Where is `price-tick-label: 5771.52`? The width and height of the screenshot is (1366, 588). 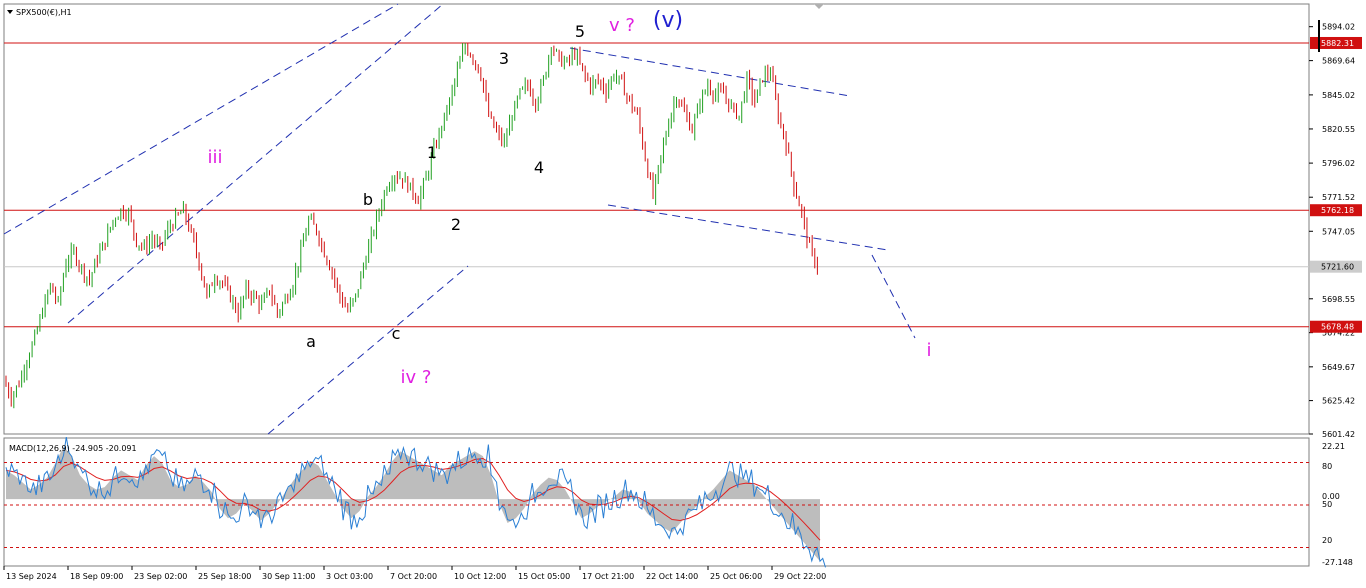 price-tick-label: 5771.52 is located at coordinates (1338, 197).